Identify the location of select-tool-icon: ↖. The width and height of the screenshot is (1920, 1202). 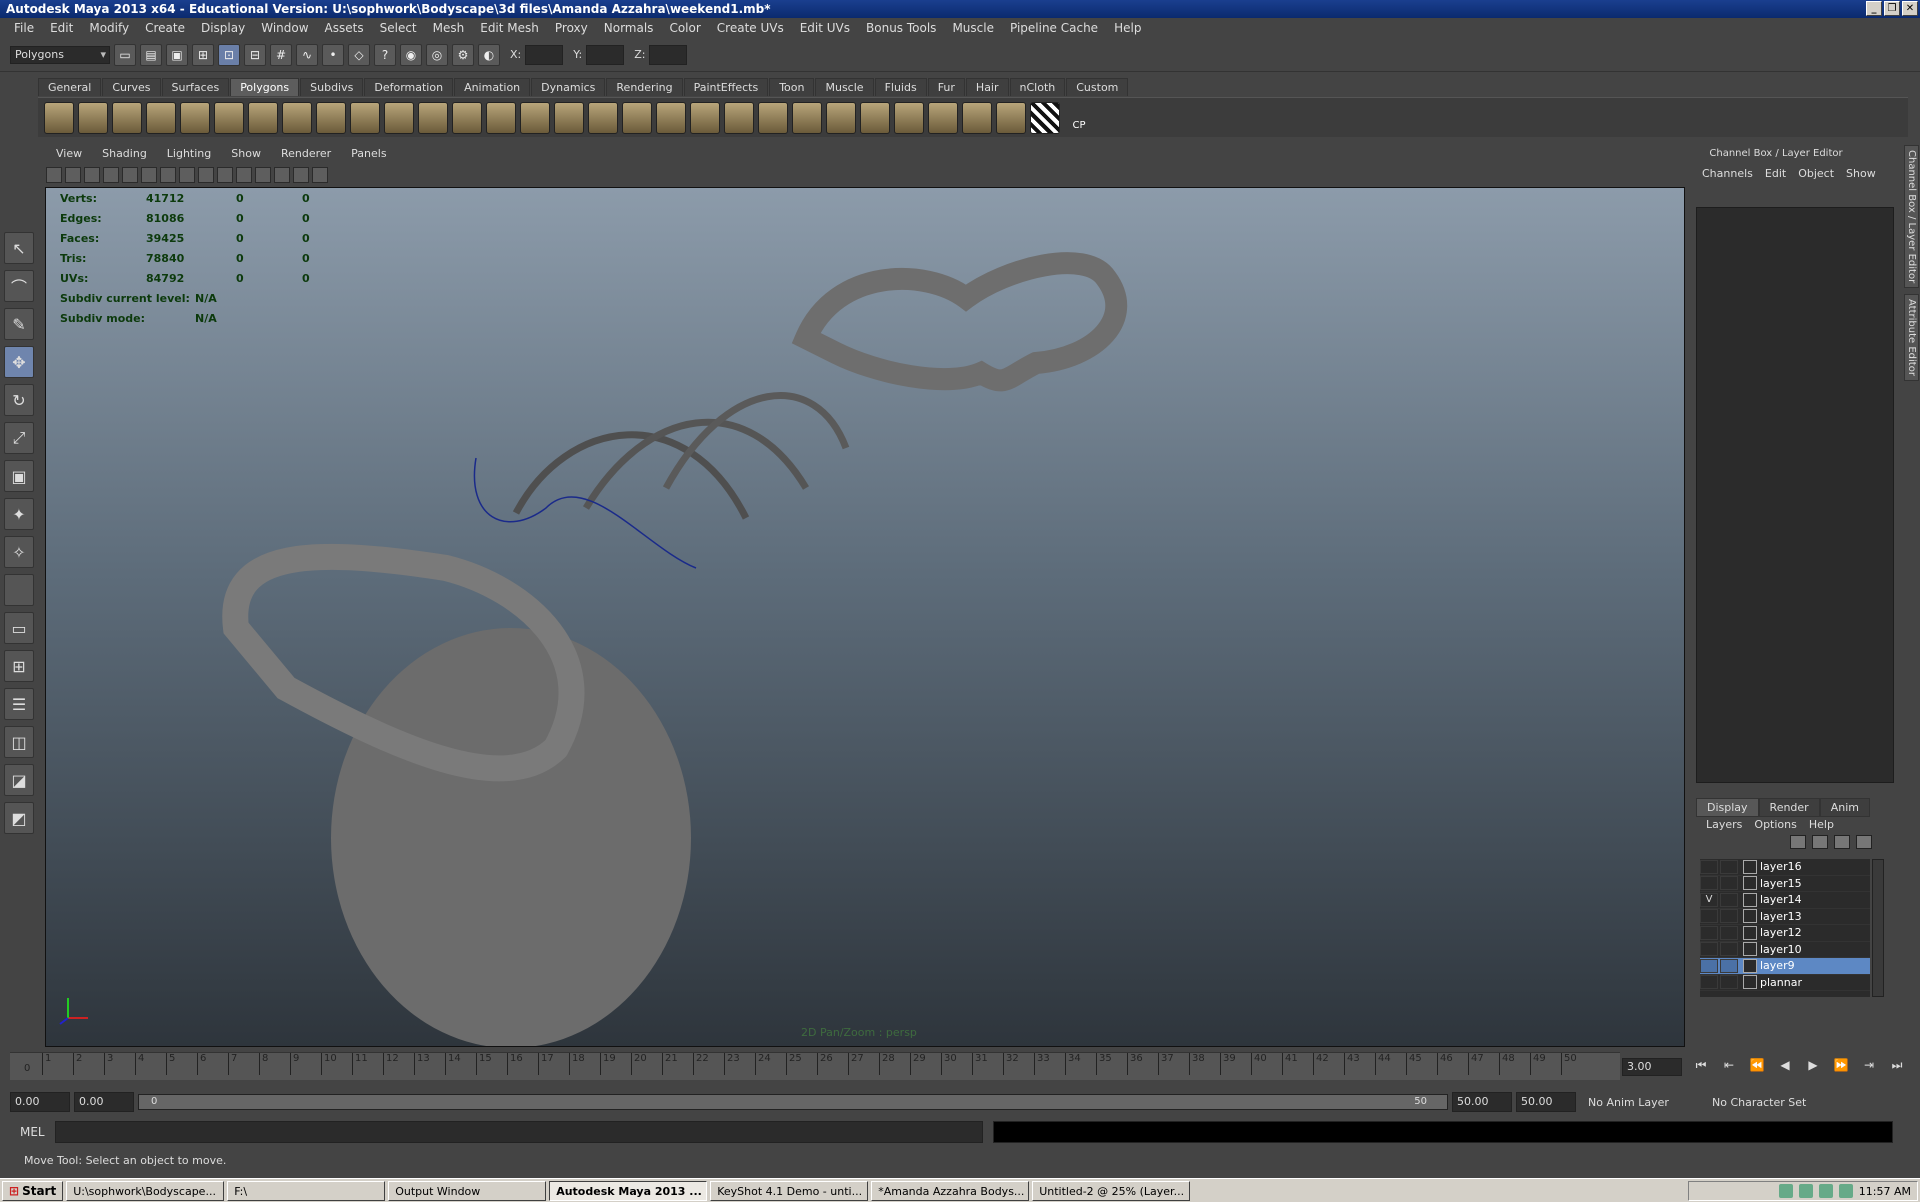
(19, 248).